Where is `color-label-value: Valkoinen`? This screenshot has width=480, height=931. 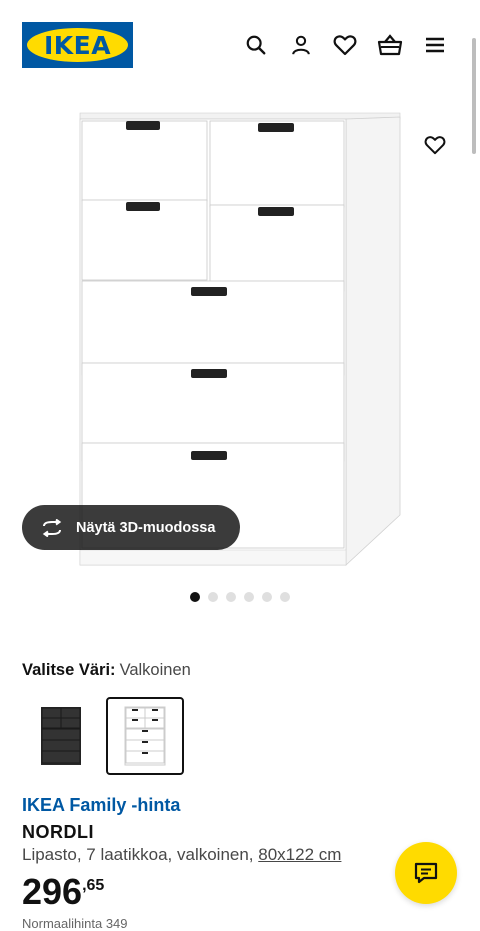
color-label-value: Valkoinen is located at coordinates (155, 670).